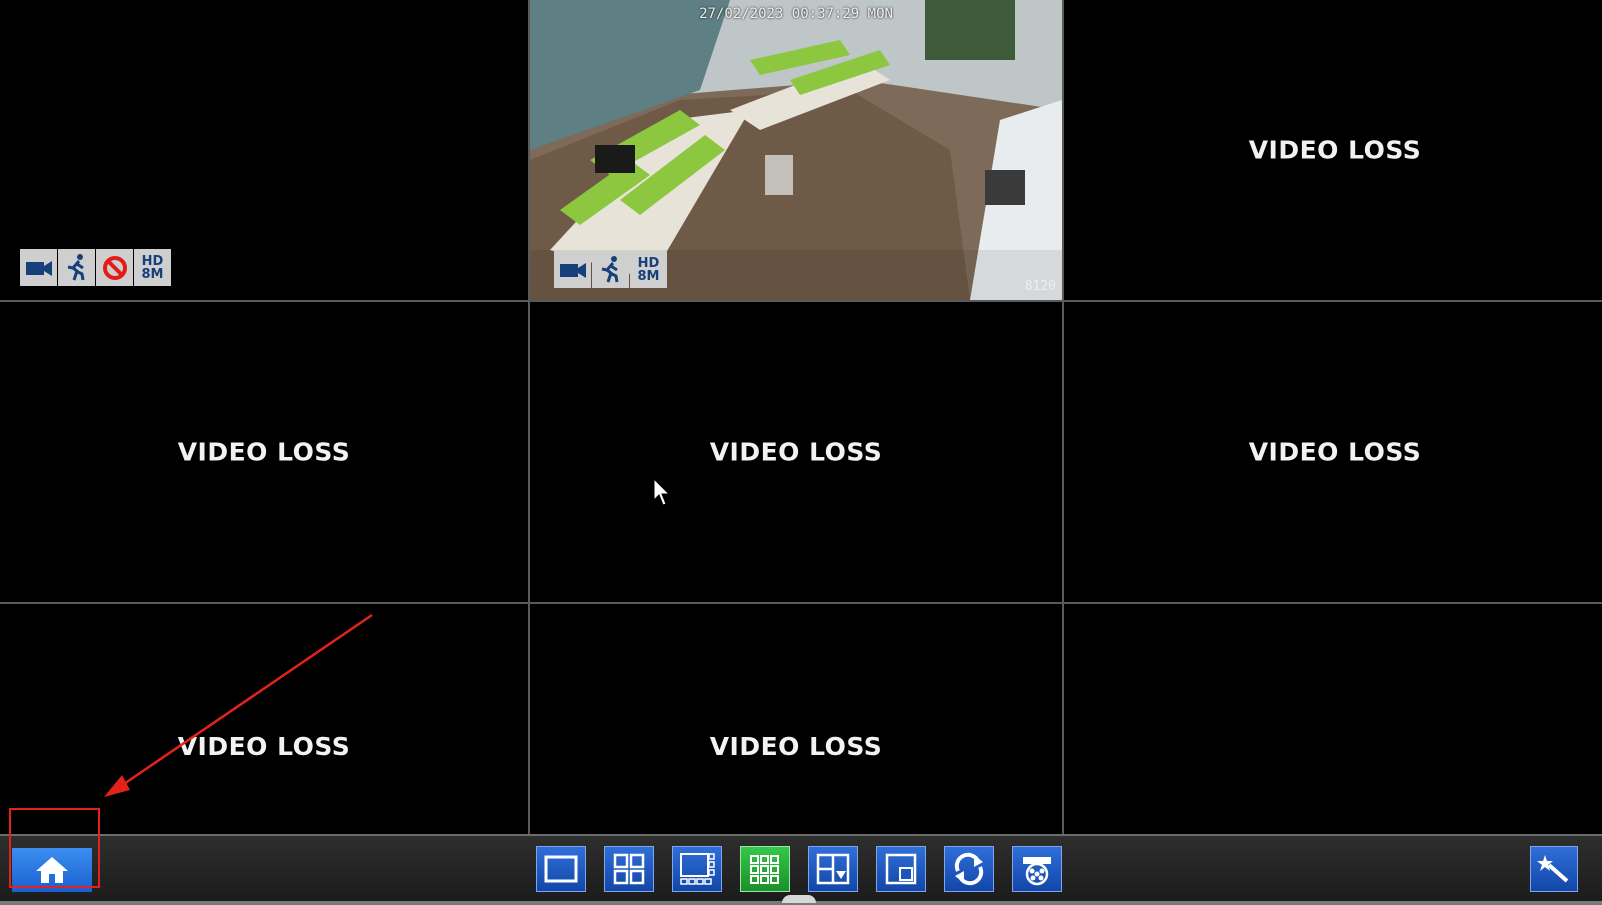  I want to click on highlight-box, so click(54, 848).